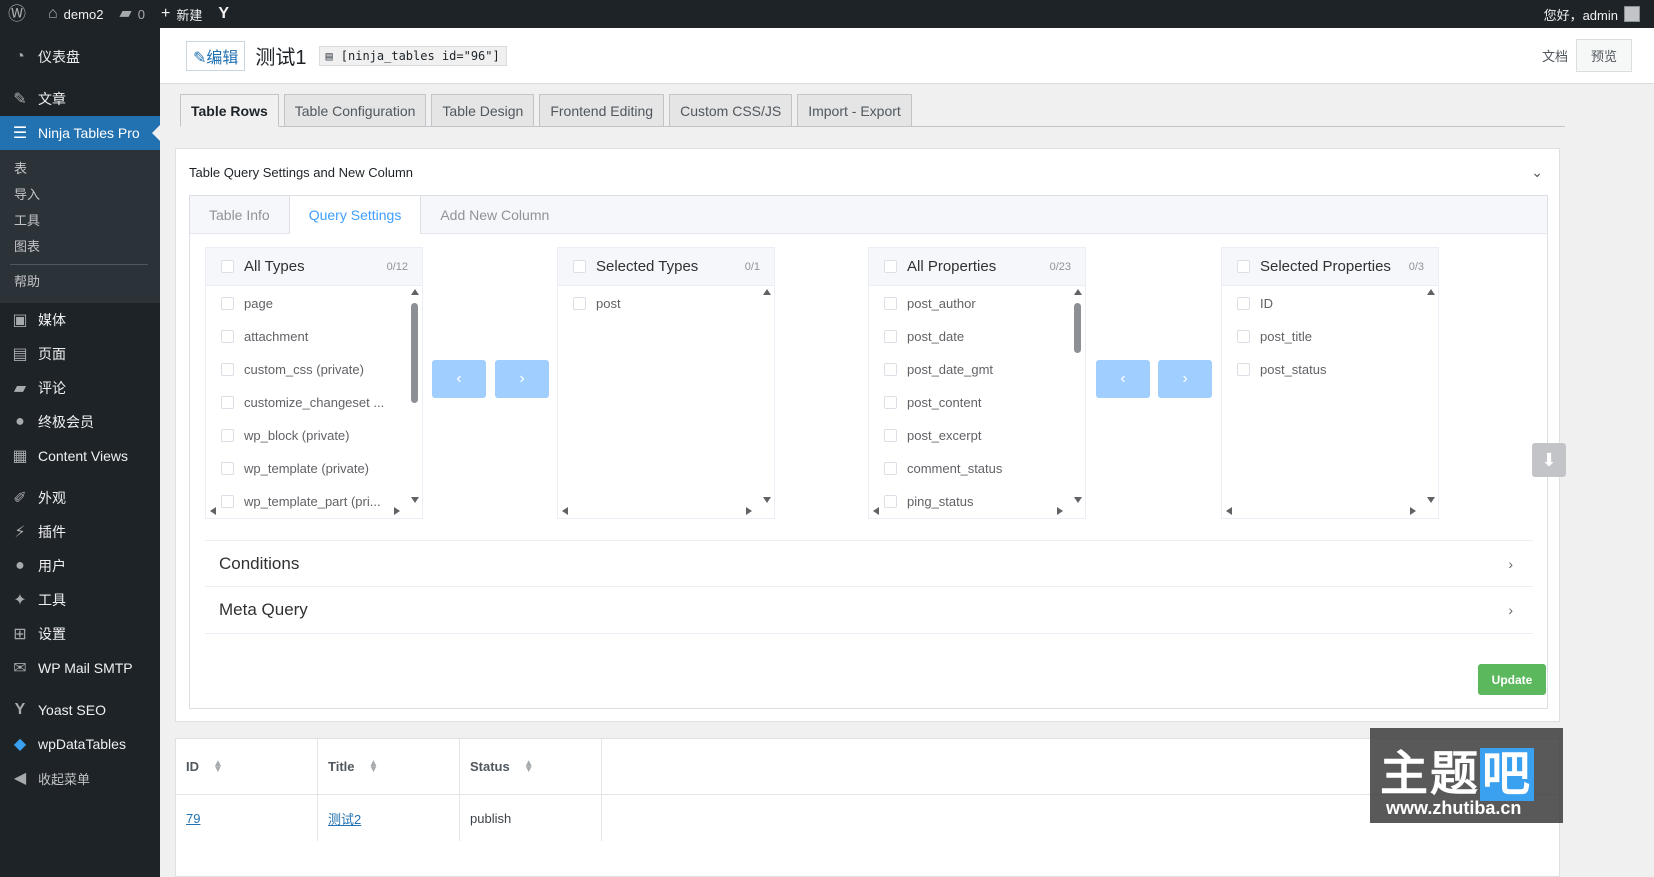 This screenshot has height=877, width=1654. What do you see at coordinates (869, 563) in the screenshot?
I see `conditions-accordion: Conditions ›` at bounding box center [869, 563].